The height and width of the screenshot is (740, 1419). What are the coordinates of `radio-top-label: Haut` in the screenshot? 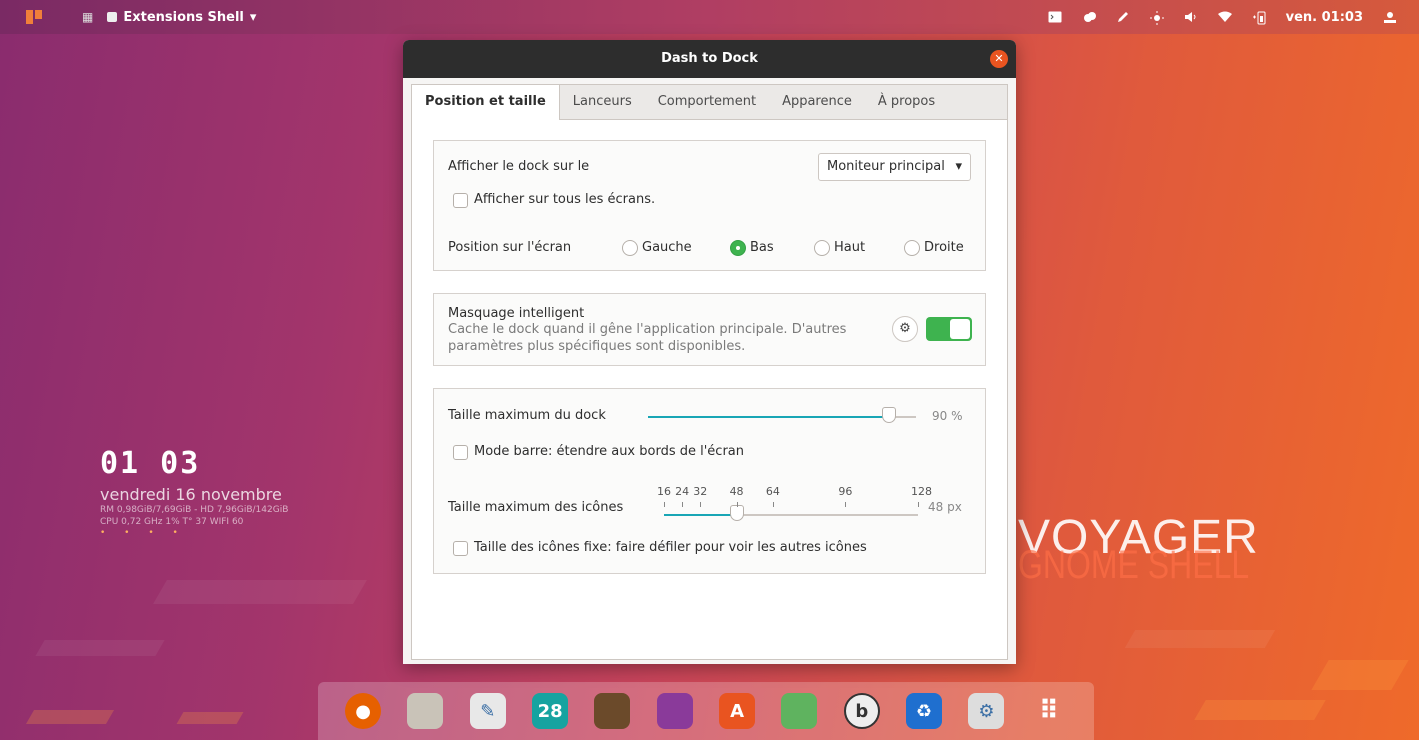 It's located at (850, 247).